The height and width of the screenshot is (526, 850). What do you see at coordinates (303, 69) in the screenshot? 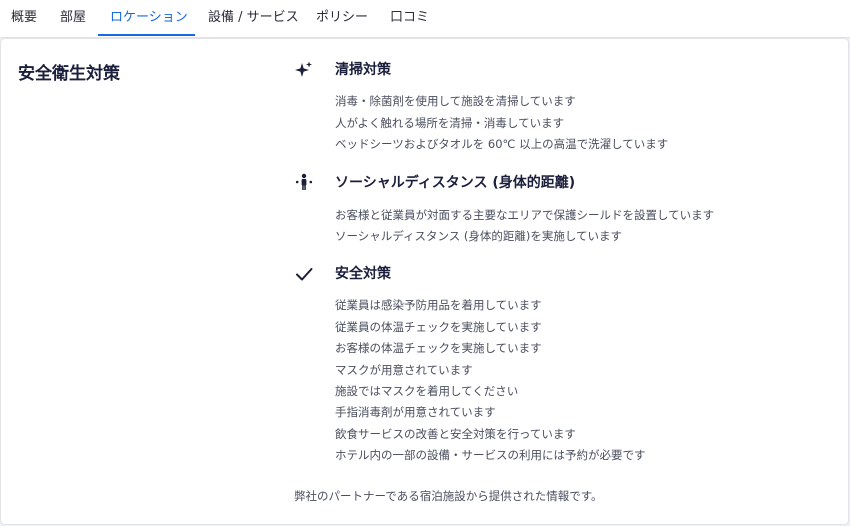
I see `sparkle-icon` at bounding box center [303, 69].